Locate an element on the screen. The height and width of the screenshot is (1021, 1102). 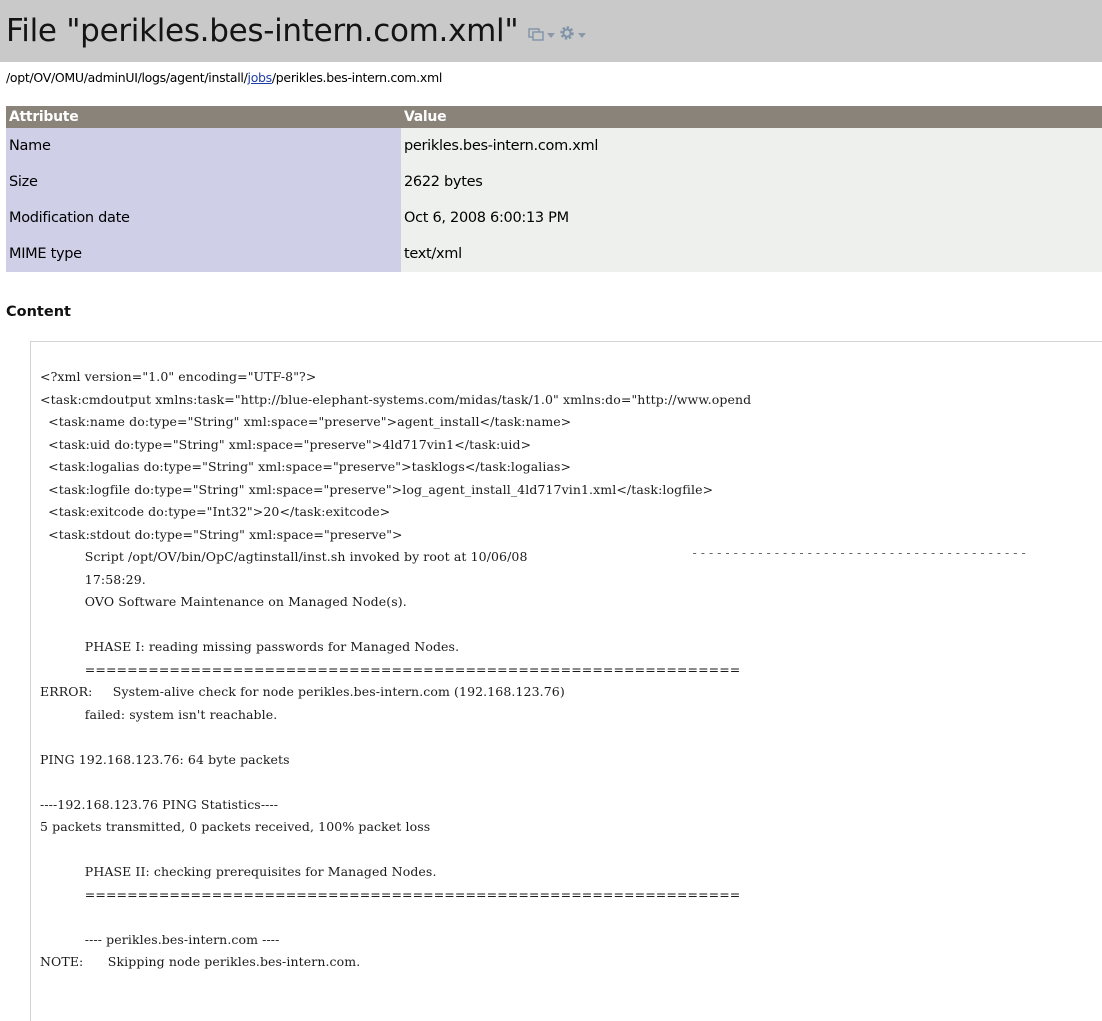
attribute-value-cell: perikles.bes-intern.com.xml is located at coordinates (751, 146).